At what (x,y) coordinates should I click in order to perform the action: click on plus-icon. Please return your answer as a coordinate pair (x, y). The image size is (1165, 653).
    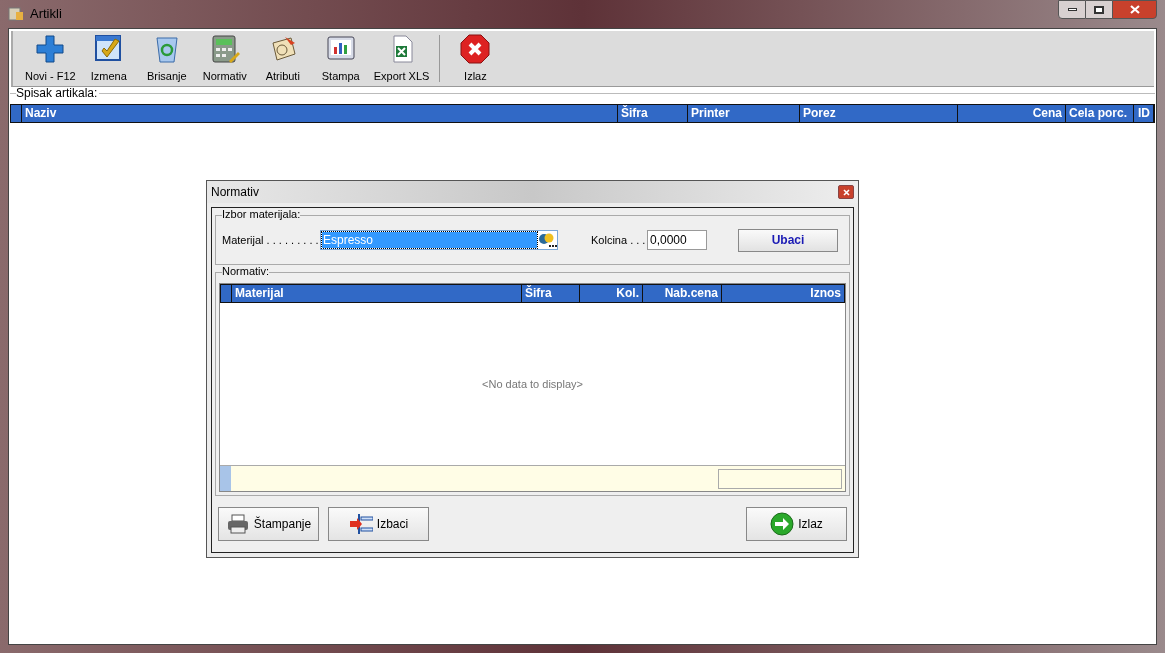
    Looking at the image, I should click on (50, 48).